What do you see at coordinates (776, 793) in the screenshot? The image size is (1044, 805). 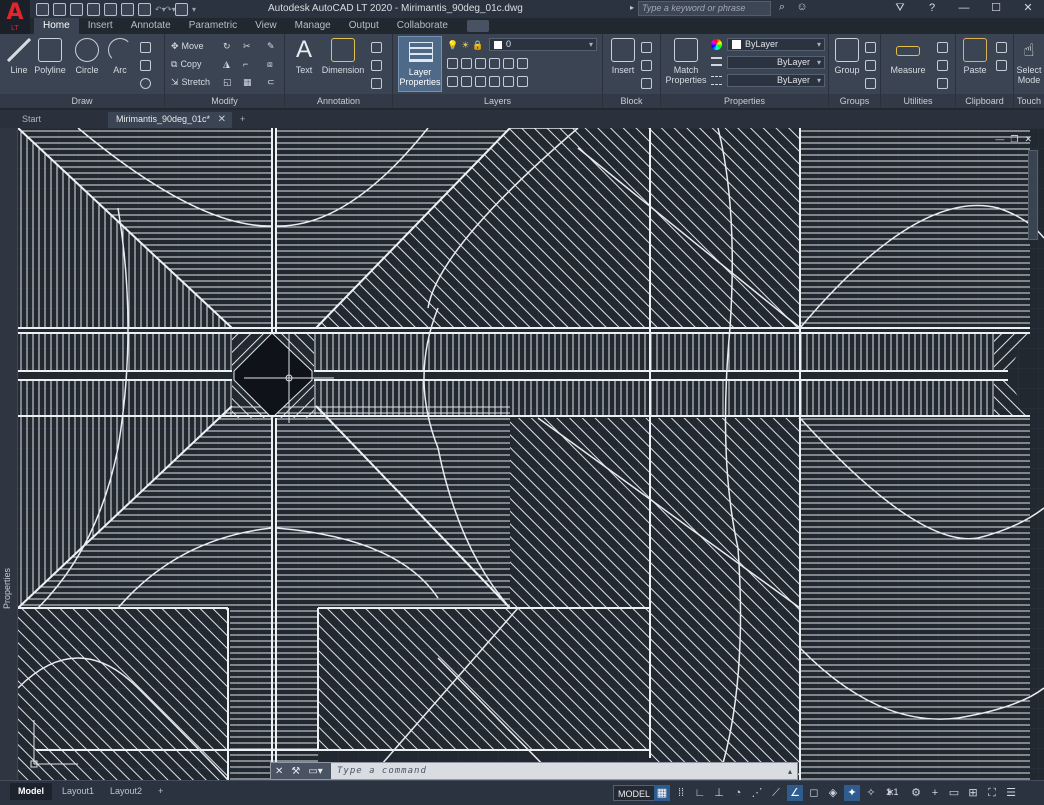 I see `object-snap-tracking-icon: ⟋` at bounding box center [776, 793].